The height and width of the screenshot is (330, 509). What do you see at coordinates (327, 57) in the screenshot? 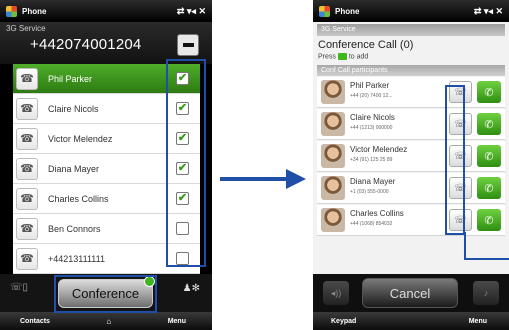
I see `hint-text: Press` at bounding box center [327, 57].